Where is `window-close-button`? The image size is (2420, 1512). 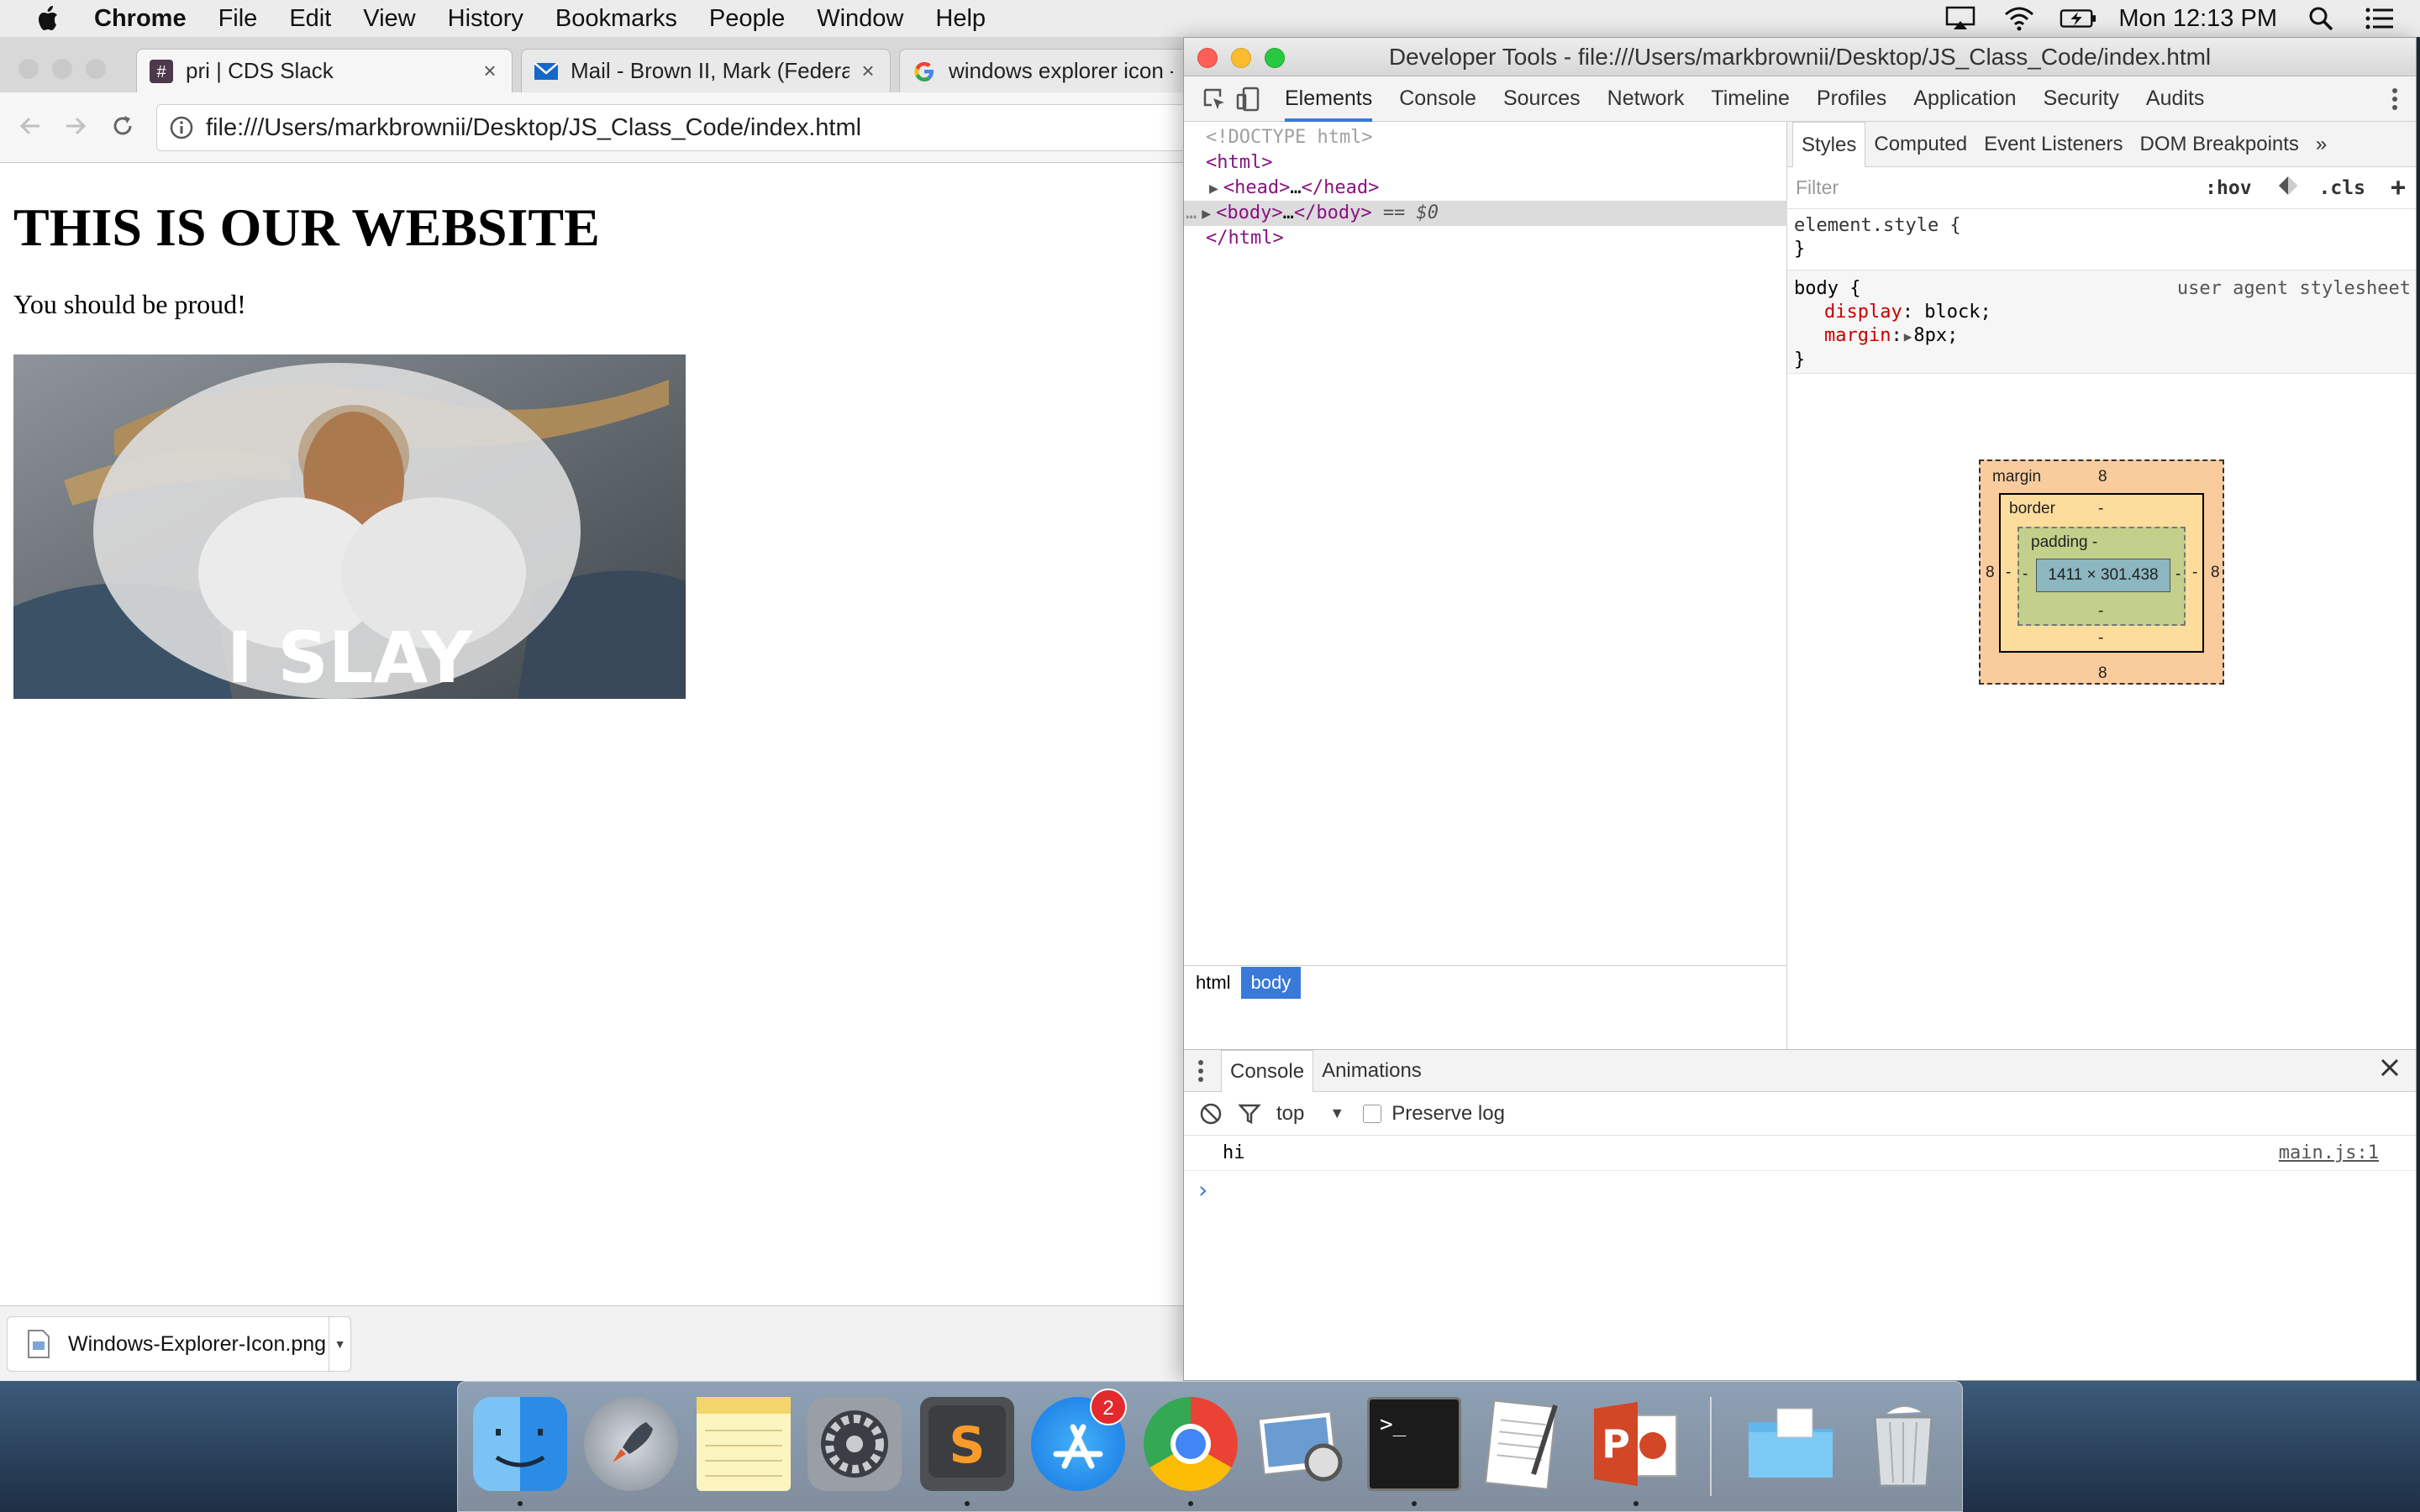 window-close-button is located at coordinates (28, 69).